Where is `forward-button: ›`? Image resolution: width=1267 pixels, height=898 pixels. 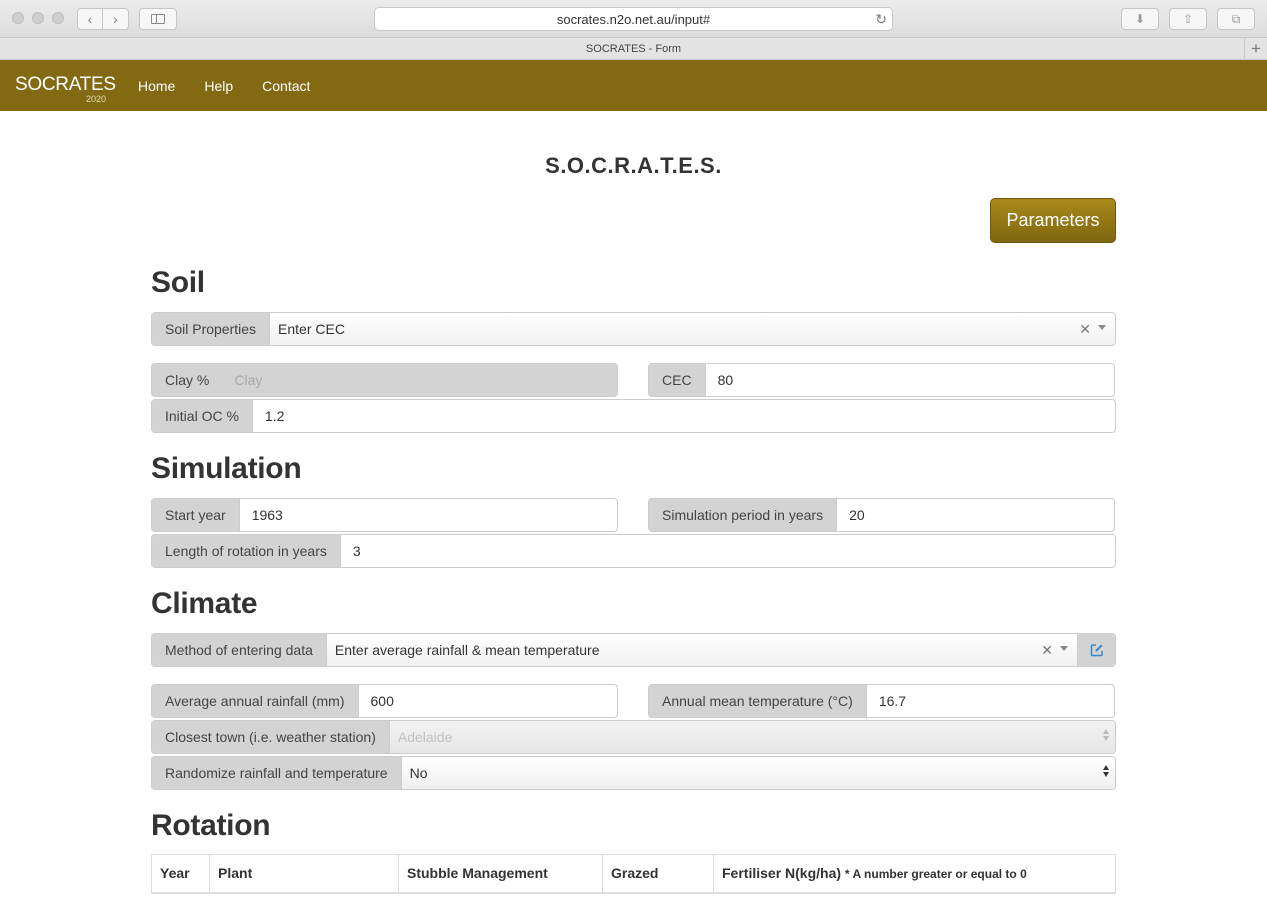 forward-button: › is located at coordinates (116, 19).